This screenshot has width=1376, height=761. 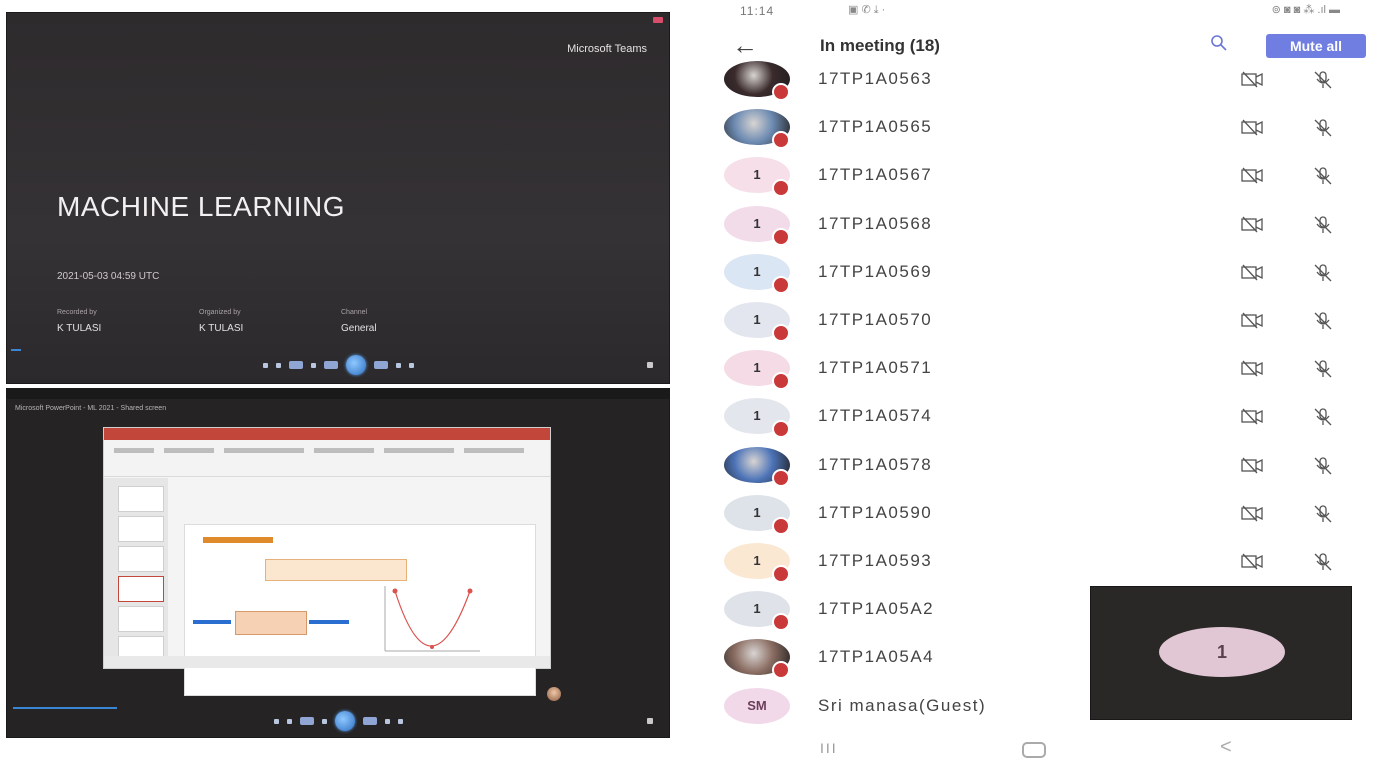 I want to click on organized-by-label: Organized by, so click(x=220, y=312).